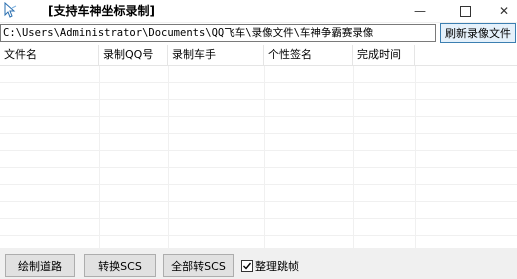  I want to click on organize-frames-label: 整理跳帧, so click(277, 266).